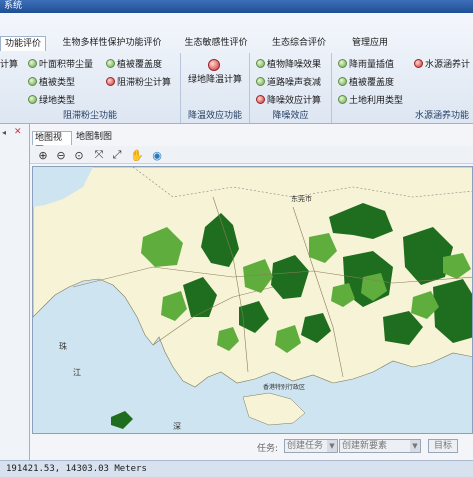  What do you see at coordinates (274, 409) in the screenshot?
I see `island` at bounding box center [274, 409].